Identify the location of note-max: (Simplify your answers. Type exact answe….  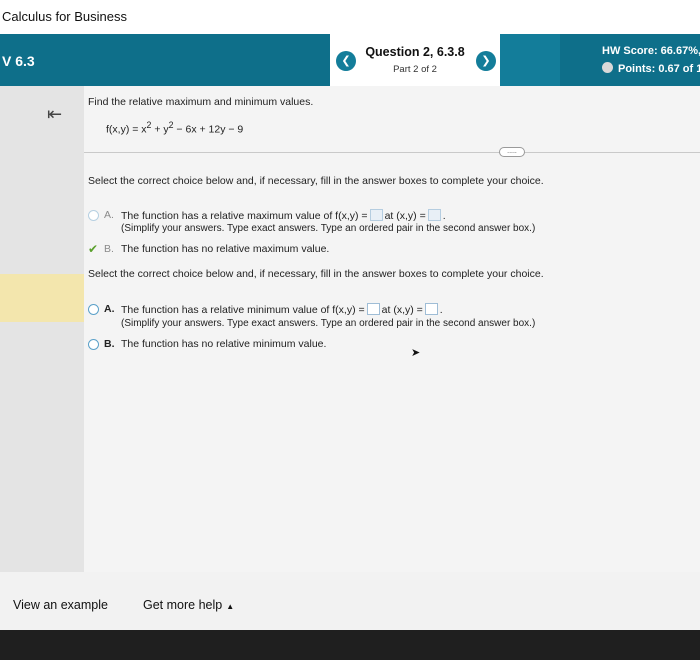
(328, 228).